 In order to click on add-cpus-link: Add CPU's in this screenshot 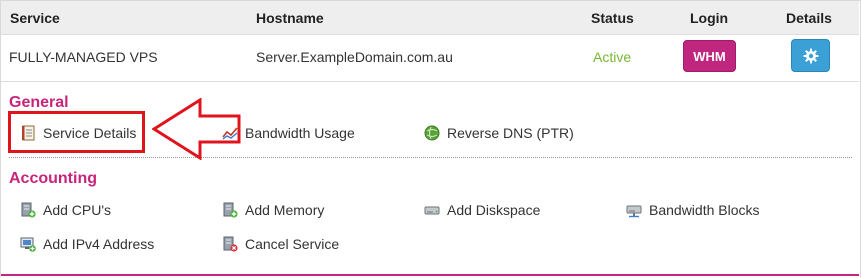, I will do `click(65, 210)`.